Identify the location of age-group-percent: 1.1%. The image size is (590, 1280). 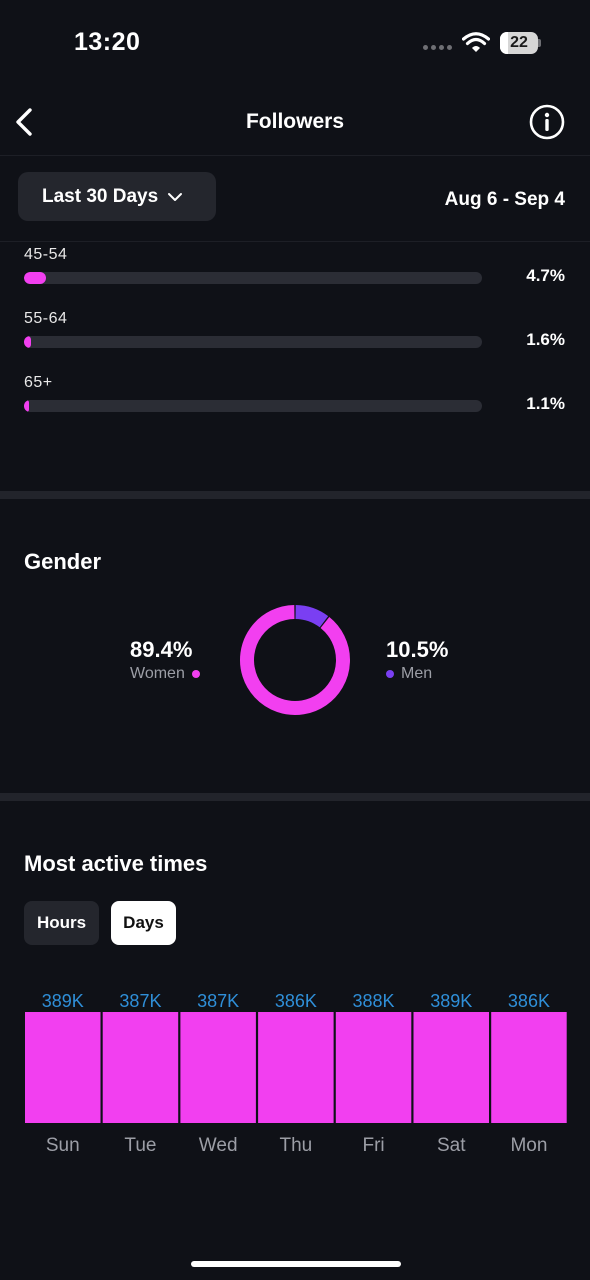
(545, 403).